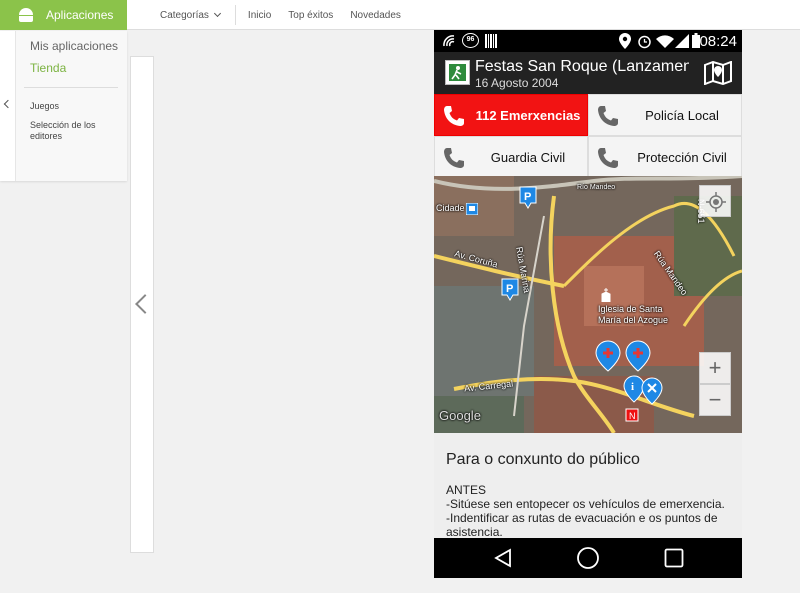 The height and width of the screenshot is (593, 800). Describe the element at coordinates (184, 15) in the screenshot. I see `nav-categories-label: Categorías` at that location.